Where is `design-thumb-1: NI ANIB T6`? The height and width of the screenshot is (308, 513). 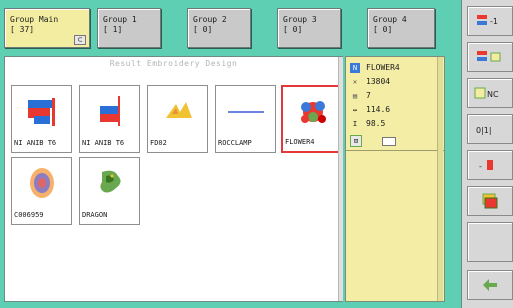
design-thumb-1: NI ANIB T6 is located at coordinates (41, 119).